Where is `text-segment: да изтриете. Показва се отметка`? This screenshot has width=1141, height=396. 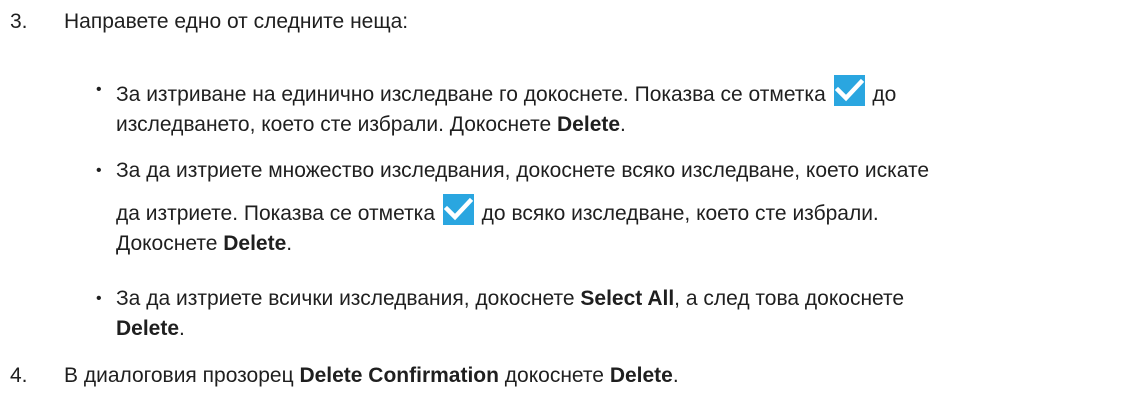
text-segment: да изтриете. Показва се отметка is located at coordinates (278, 213).